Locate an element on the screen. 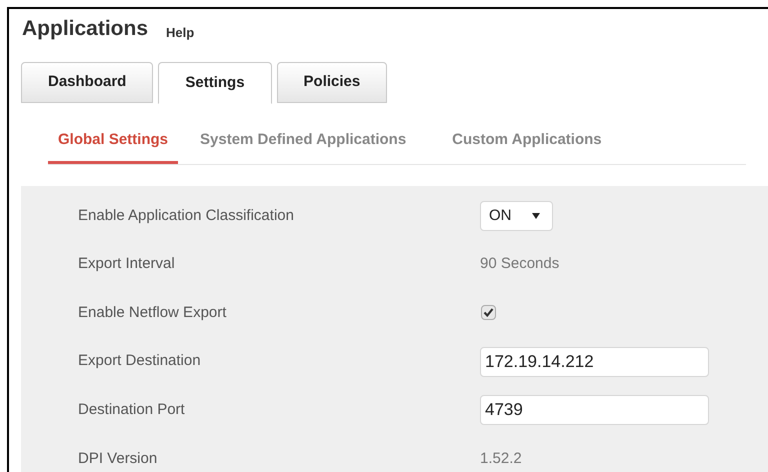 This screenshot has height=472, width=768. page-title: Applications is located at coordinates (85, 28).